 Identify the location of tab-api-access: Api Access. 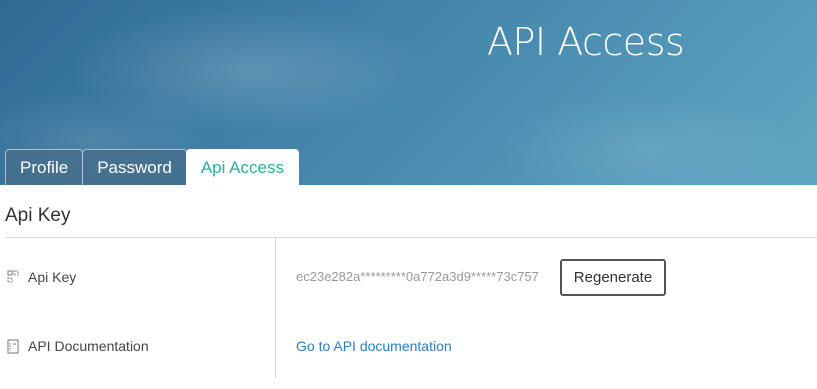
(242, 167).